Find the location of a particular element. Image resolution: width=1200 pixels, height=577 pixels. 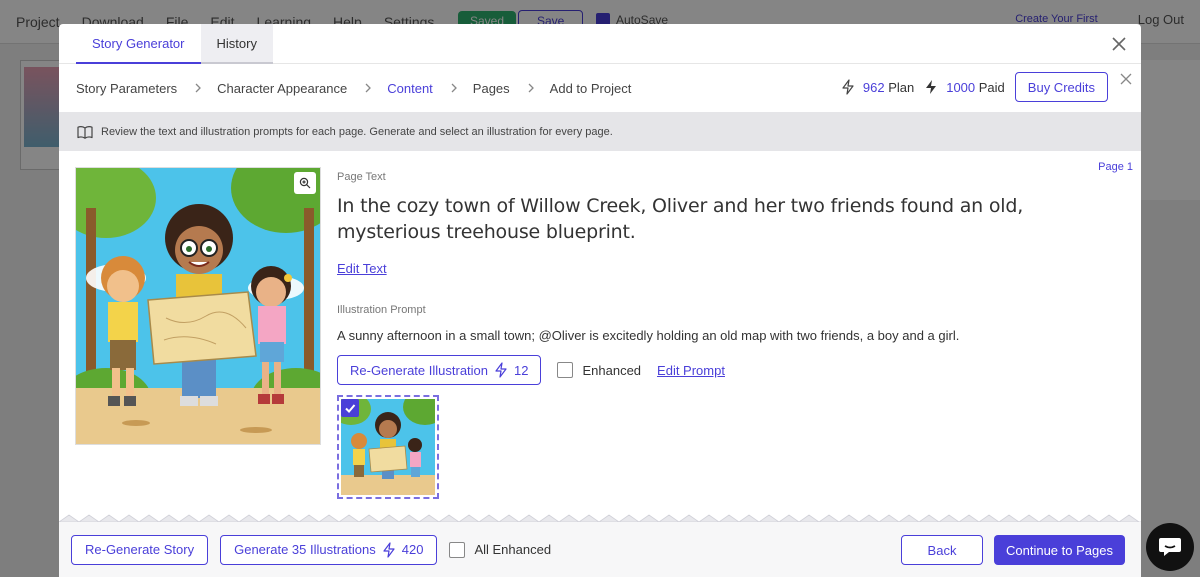

edit-prompt-link: Edit Prompt is located at coordinates (691, 370).